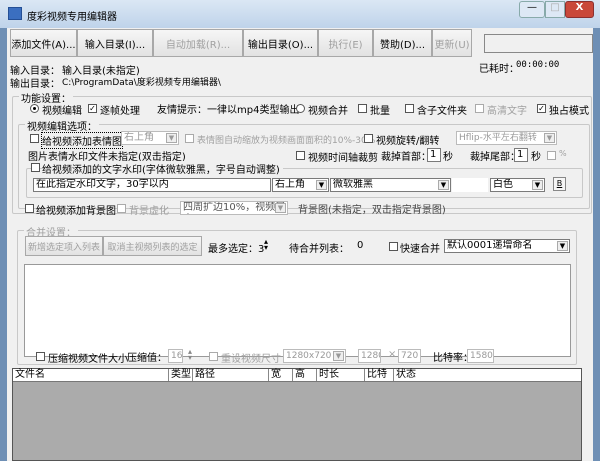  Describe the element at coordinates (274, 375) in the screenshot. I see `col-width: 宽` at that location.